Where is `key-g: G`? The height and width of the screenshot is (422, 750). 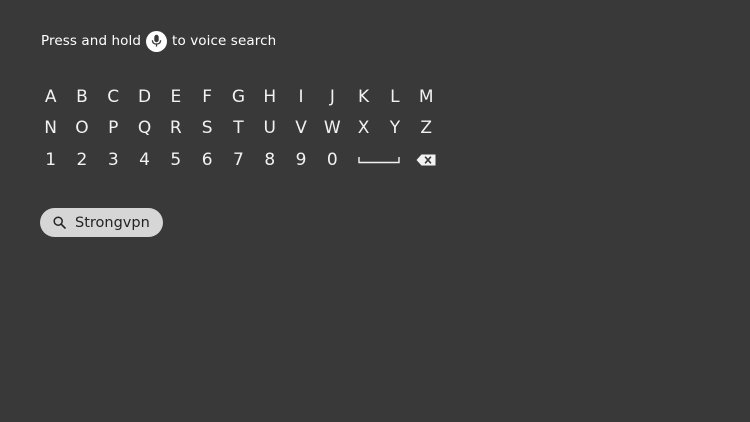 key-g: G is located at coordinates (238, 97).